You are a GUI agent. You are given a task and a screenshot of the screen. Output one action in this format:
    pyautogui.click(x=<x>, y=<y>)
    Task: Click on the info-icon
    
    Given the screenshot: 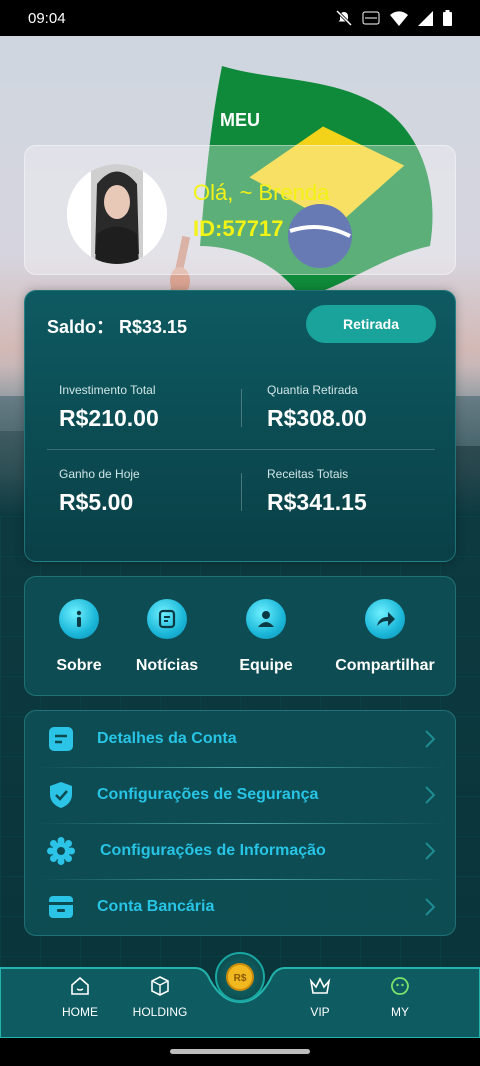 What is the action you would take?
    pyautogui.click(x=79, y=619)
    